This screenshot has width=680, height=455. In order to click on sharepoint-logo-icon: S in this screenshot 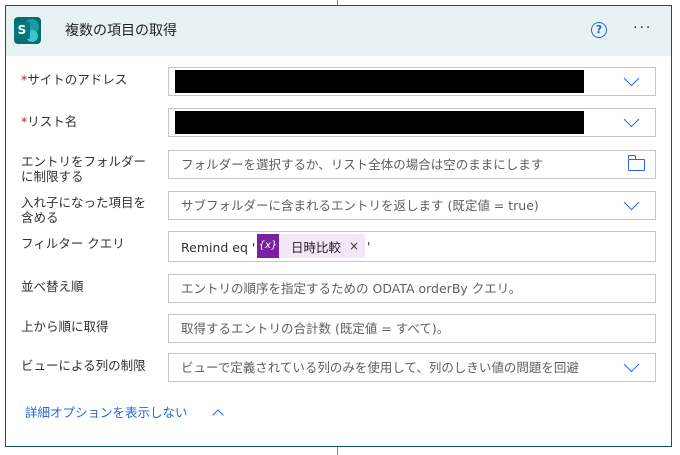, I will do `click(27, 30)`.